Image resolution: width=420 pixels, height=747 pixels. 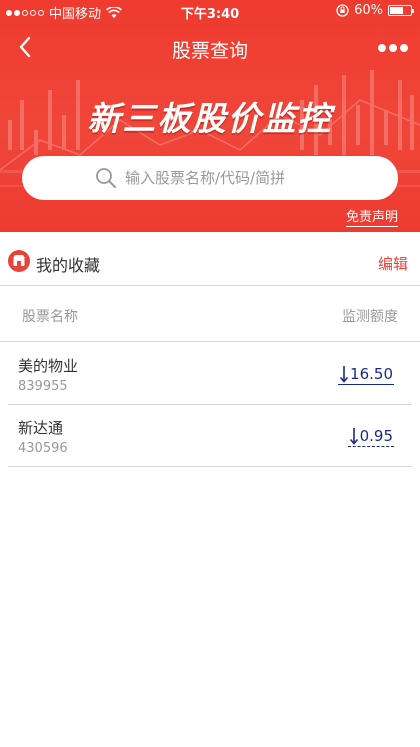 What do you see at coordinates (370, 317) in the screenshot?
I see `column-header-quota: 监测额度` at bounding box center [370, 317].